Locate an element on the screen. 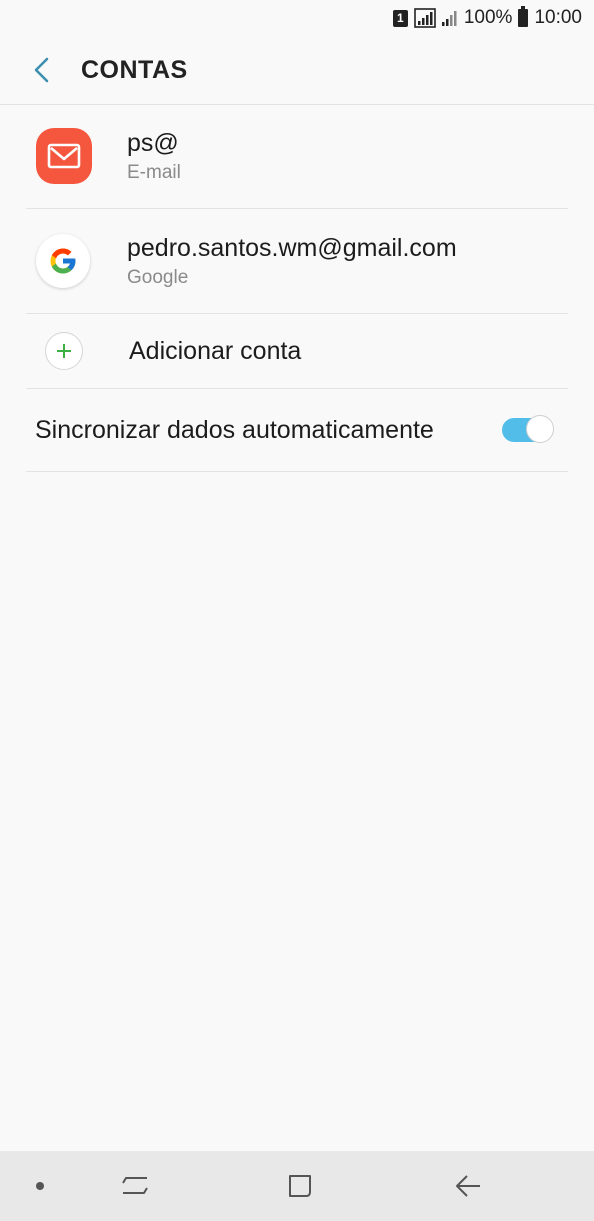 The width and height of the screenshot is (594, 1221). add-account-button: Adicionar conta is located at coordinates (297, 351).